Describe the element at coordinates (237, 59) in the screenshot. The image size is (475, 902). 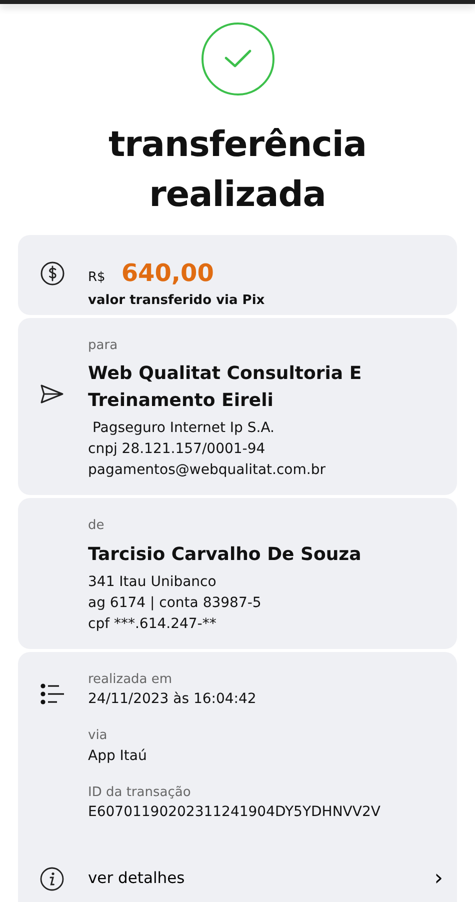
I see `success-check-icon` at that location.